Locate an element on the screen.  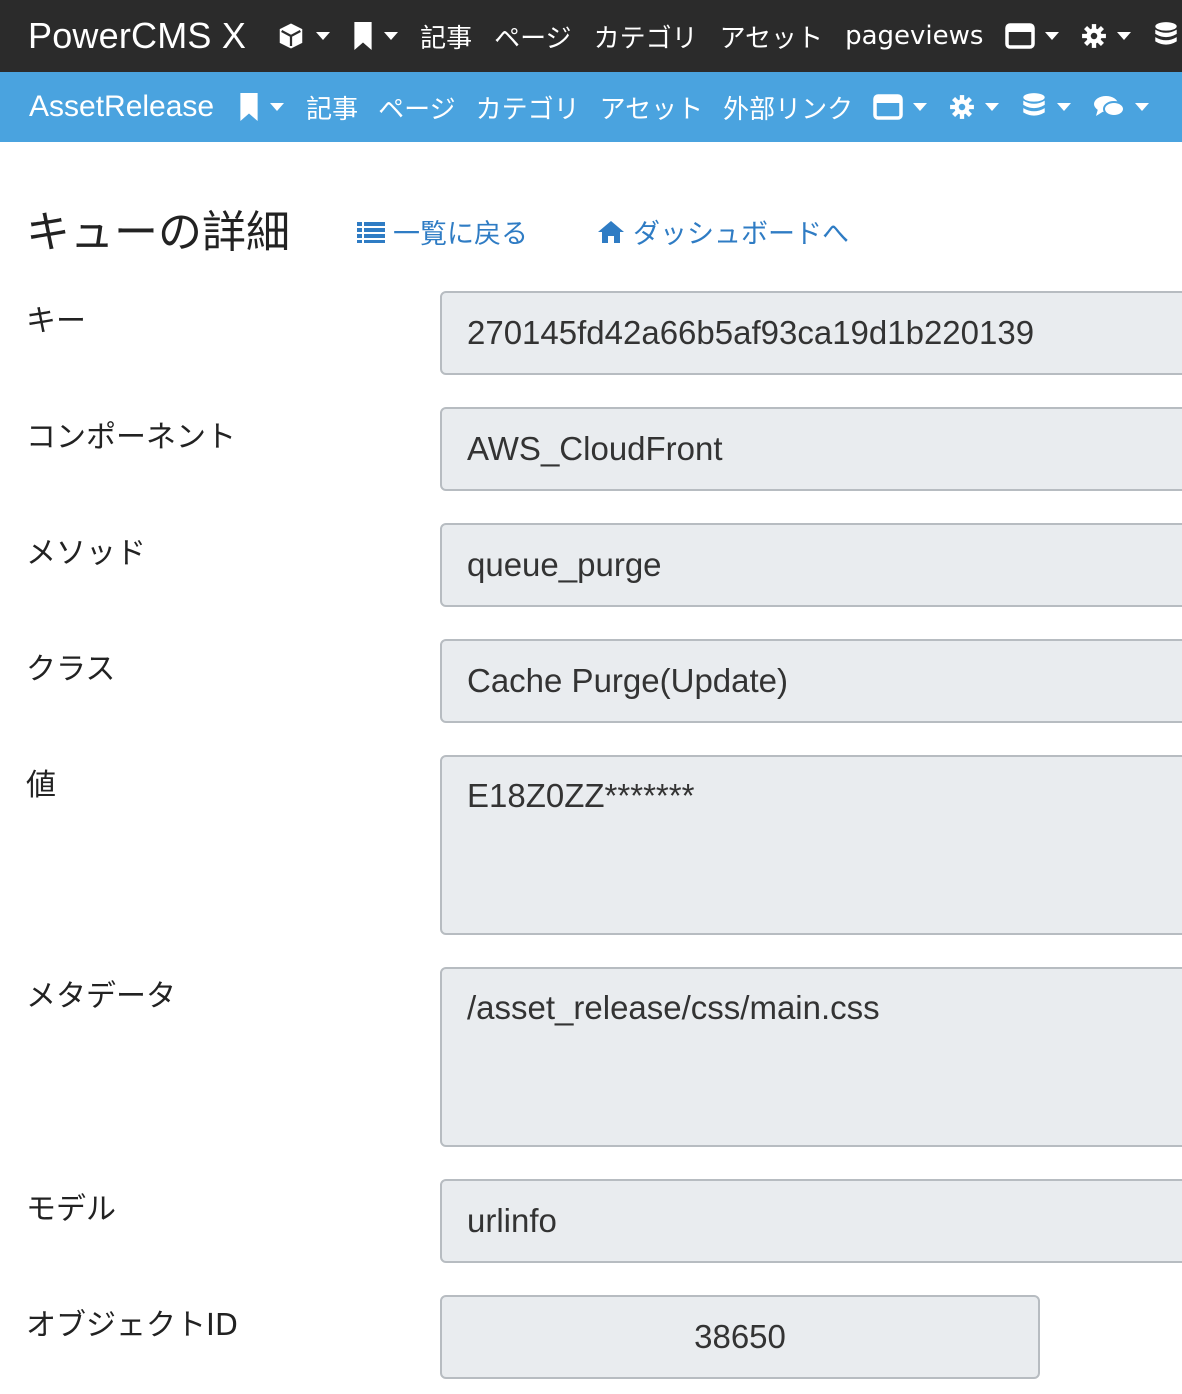
method-field: queue_purge is located at coordinates (811, 565).